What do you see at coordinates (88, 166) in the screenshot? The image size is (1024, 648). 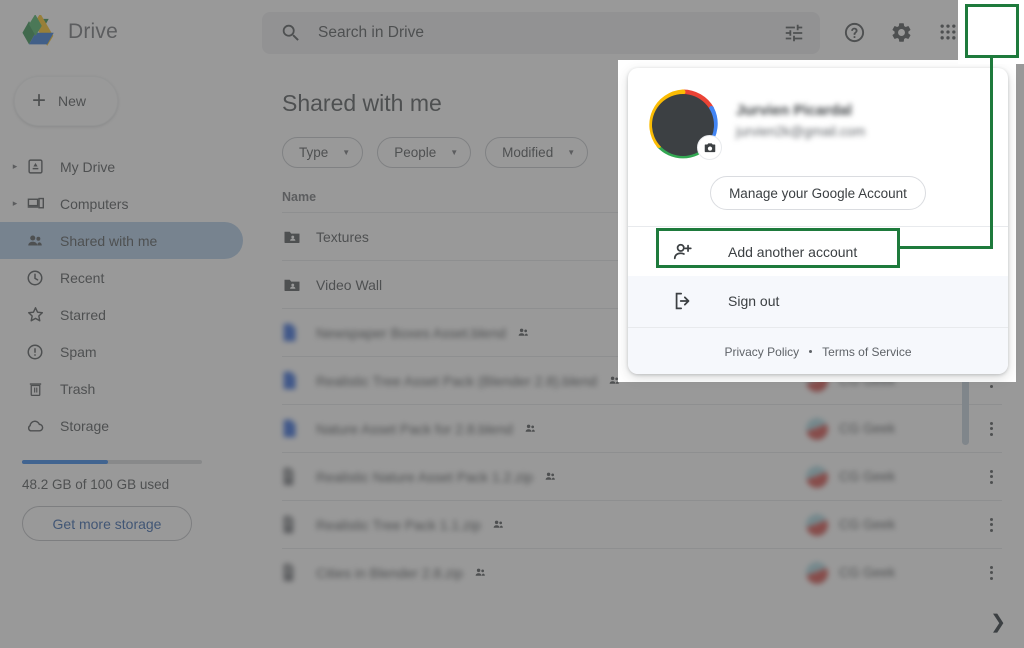 I see `sidebar-label: My Drive` at bounding box center [88, 166].